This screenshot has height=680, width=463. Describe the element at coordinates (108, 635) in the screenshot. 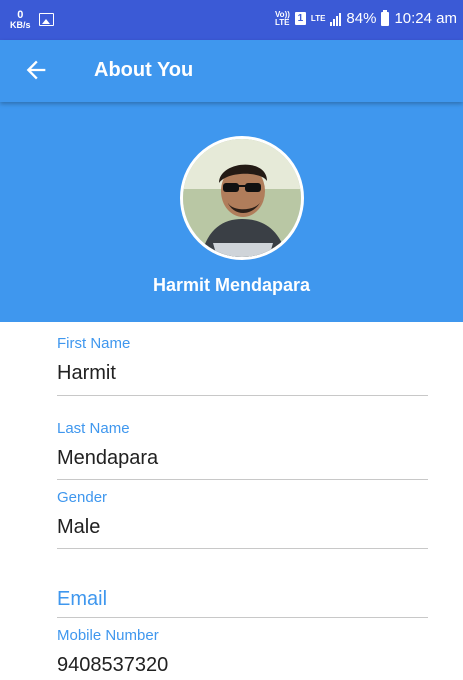

I see `mobile-number-label: Mobile Number` at that location.